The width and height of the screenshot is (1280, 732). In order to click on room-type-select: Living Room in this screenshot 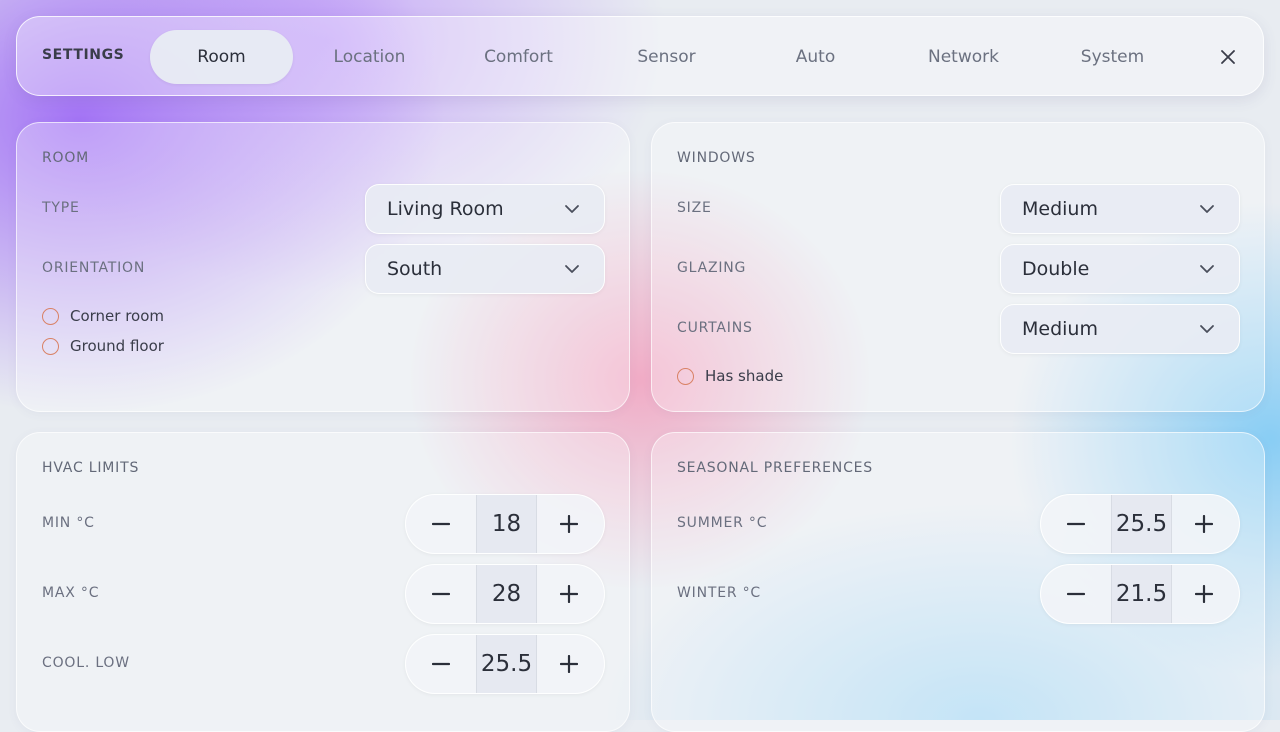, I will do `click(485, 209)`.